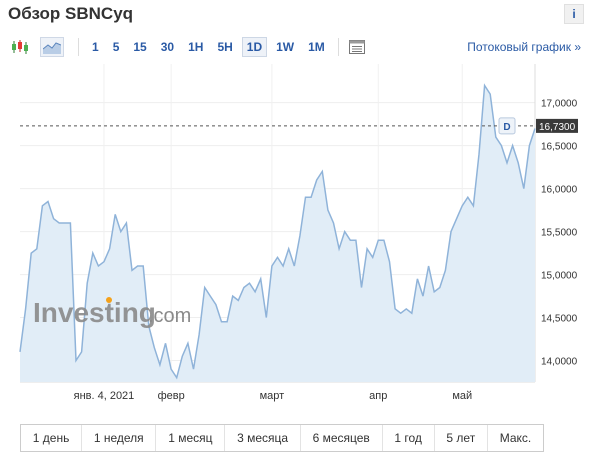  Describe the element at coordinates (94, 312) in the screenshot. I see `watermark-brand: Investing` at that location.